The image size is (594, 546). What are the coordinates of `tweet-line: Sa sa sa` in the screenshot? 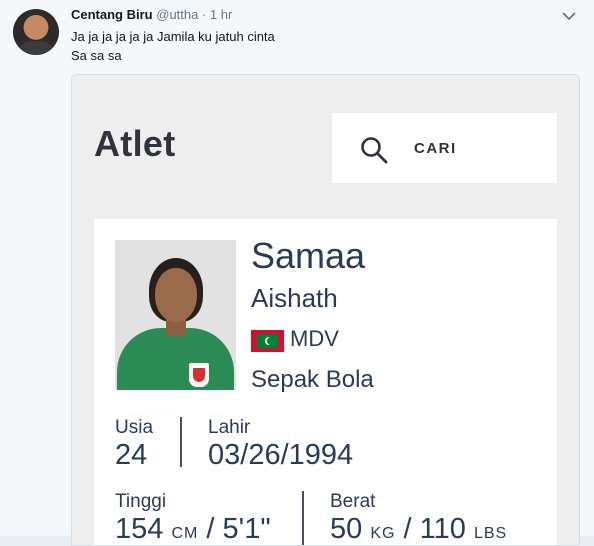 It's located at (96, 55).